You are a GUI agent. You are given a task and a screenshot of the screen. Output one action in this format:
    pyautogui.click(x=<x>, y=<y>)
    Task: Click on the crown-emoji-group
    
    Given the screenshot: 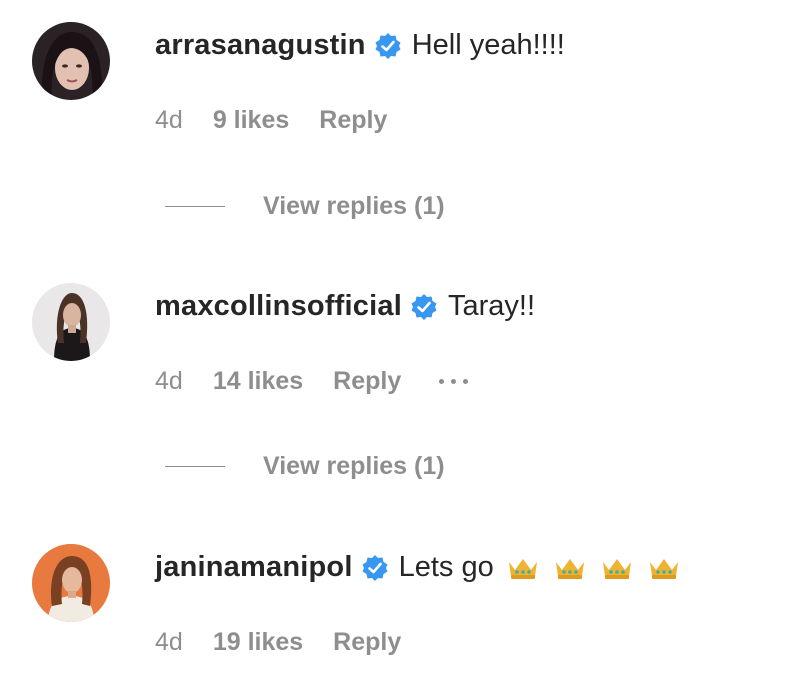 What is the action you would take?
    pyautogui.click(x=600, y=568)
    